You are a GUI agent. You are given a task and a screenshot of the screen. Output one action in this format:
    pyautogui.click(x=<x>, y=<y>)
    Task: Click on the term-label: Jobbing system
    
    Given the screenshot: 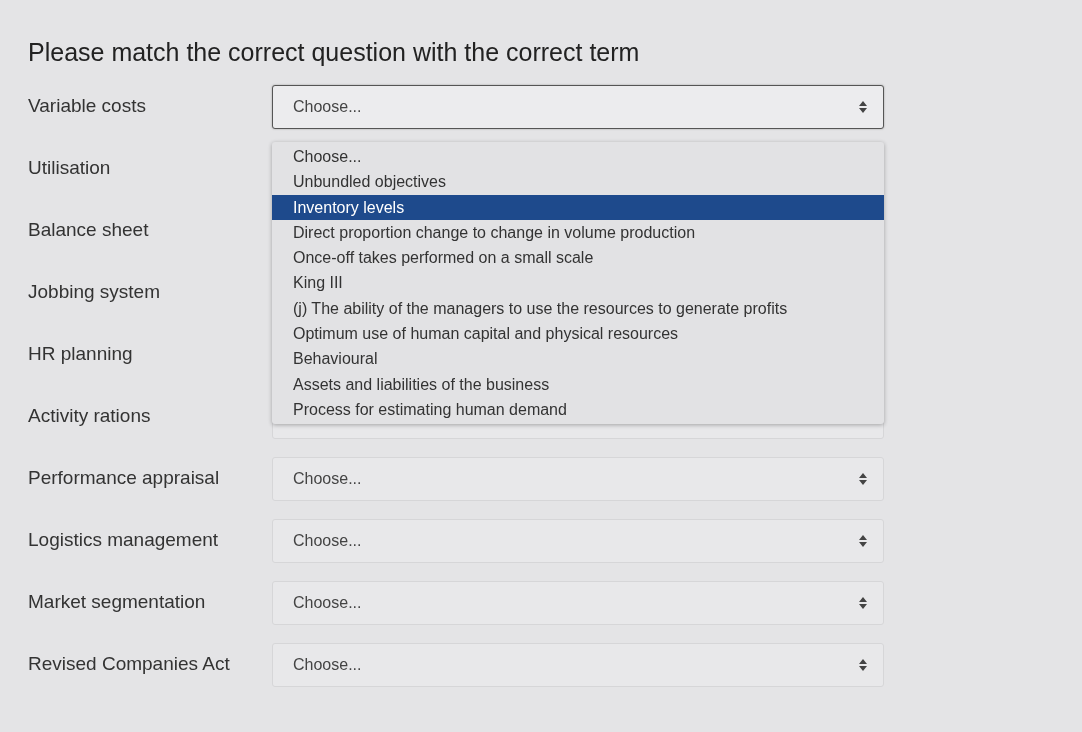 What is the action you would take?
    pyautogui.click(x=94, y=291)
    